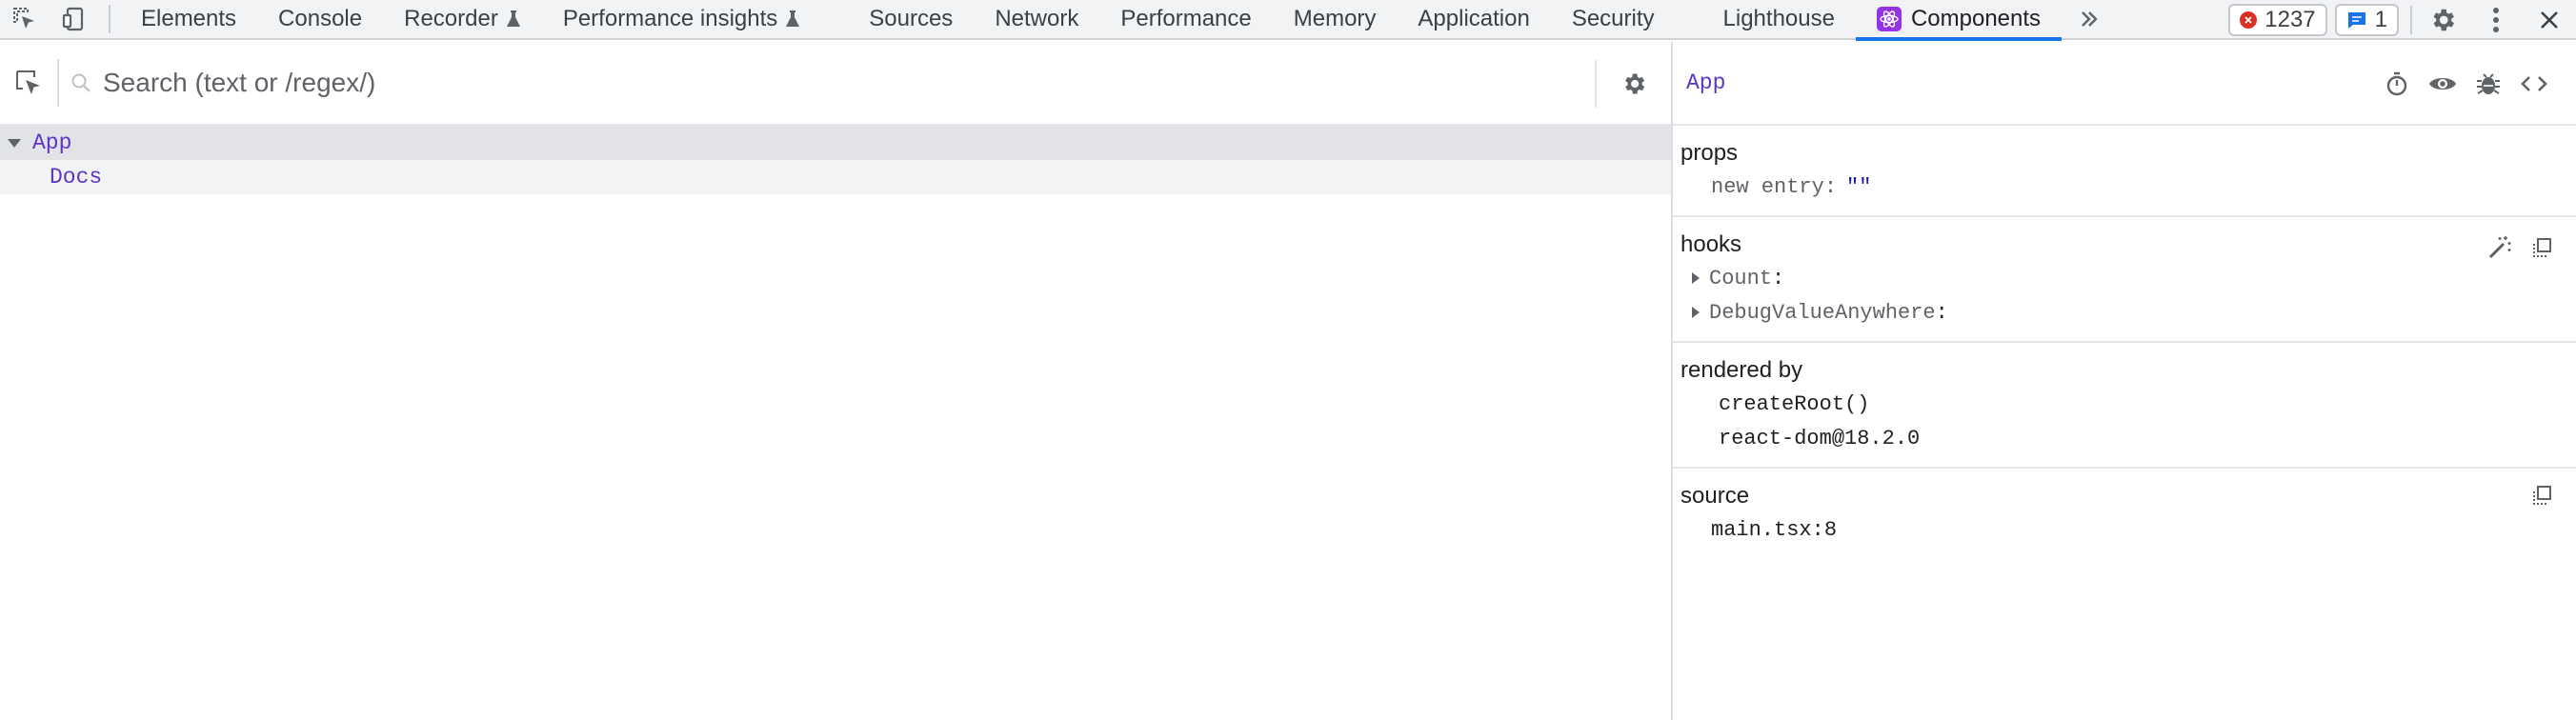 The width and height of the screenshot is (2576, 720). I want to click on tree-search-bar, so click(836, 84).